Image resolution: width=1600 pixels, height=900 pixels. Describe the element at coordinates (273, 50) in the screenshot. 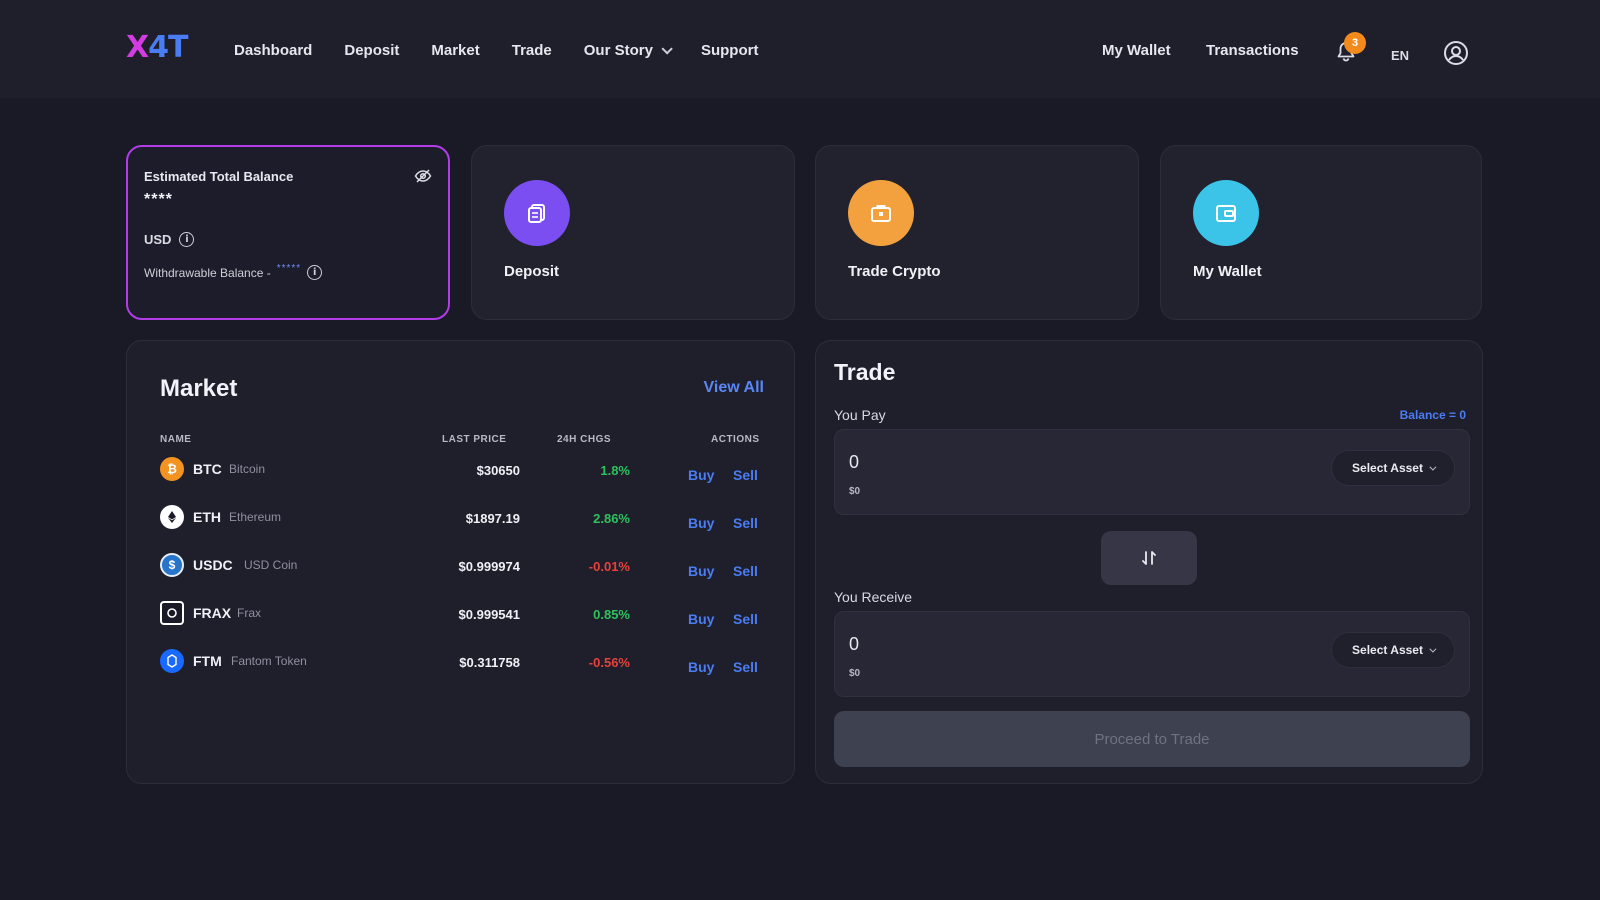

I see `nav-dashboard: Dashboard` at that location.